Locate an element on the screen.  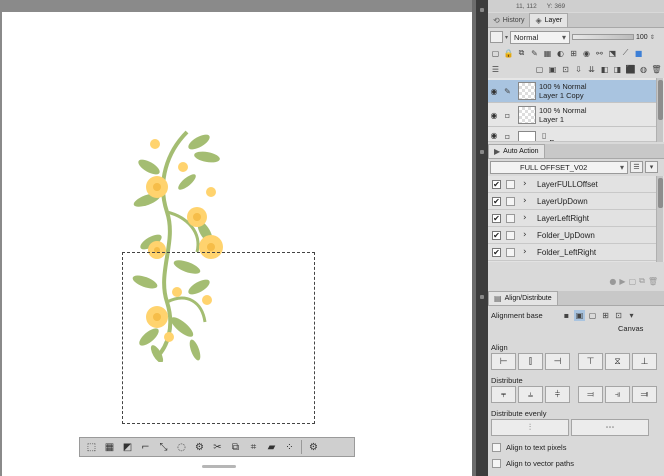
rotate-icon: ⚙ is located at coordinates (199, 447).